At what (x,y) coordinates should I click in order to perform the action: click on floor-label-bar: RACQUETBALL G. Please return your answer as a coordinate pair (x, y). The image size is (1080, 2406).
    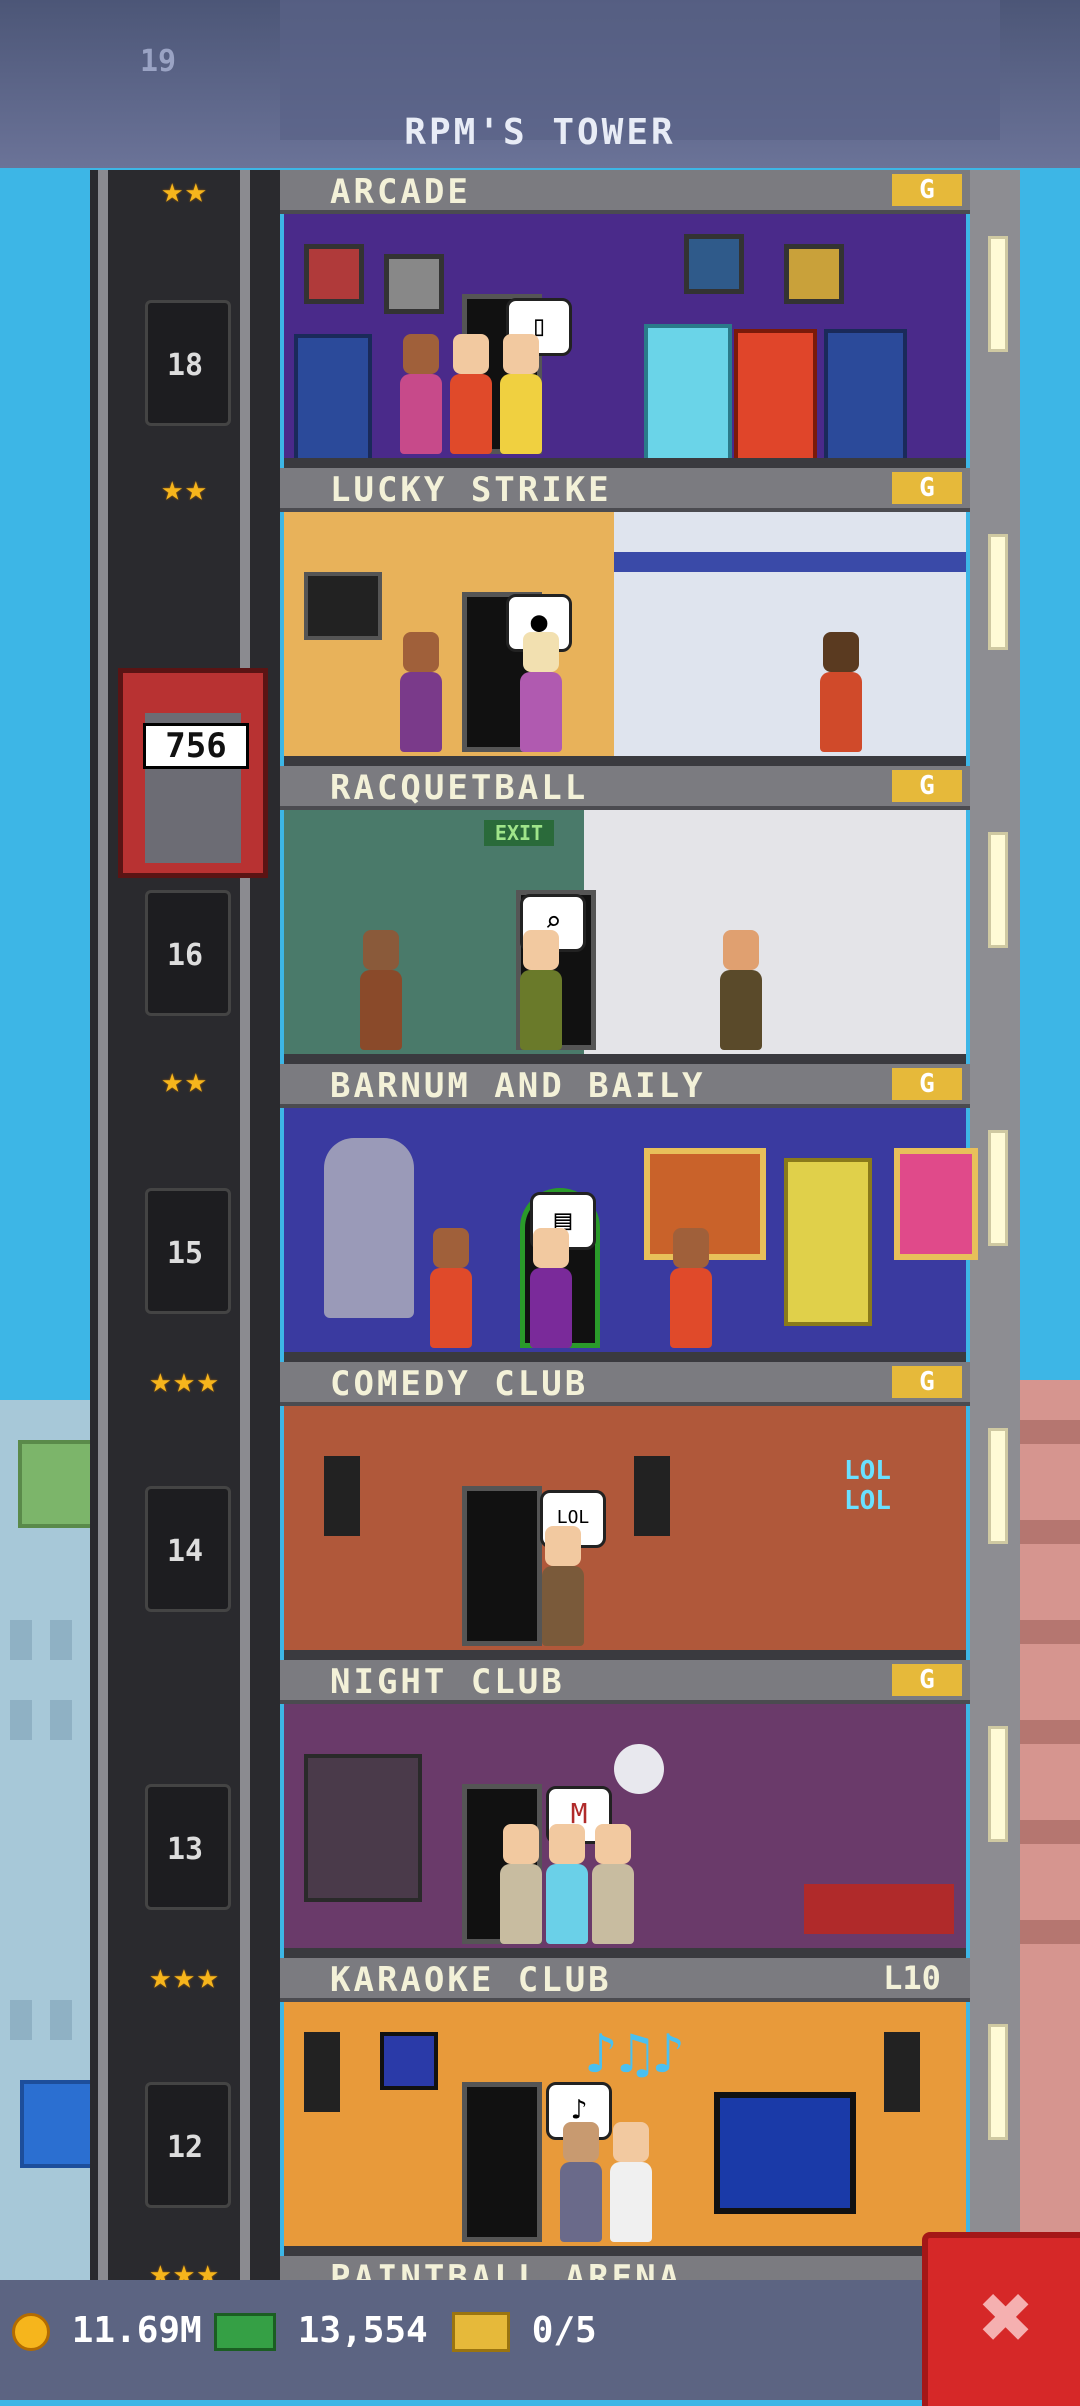
    Looking at the image, I should click on (625, 788).